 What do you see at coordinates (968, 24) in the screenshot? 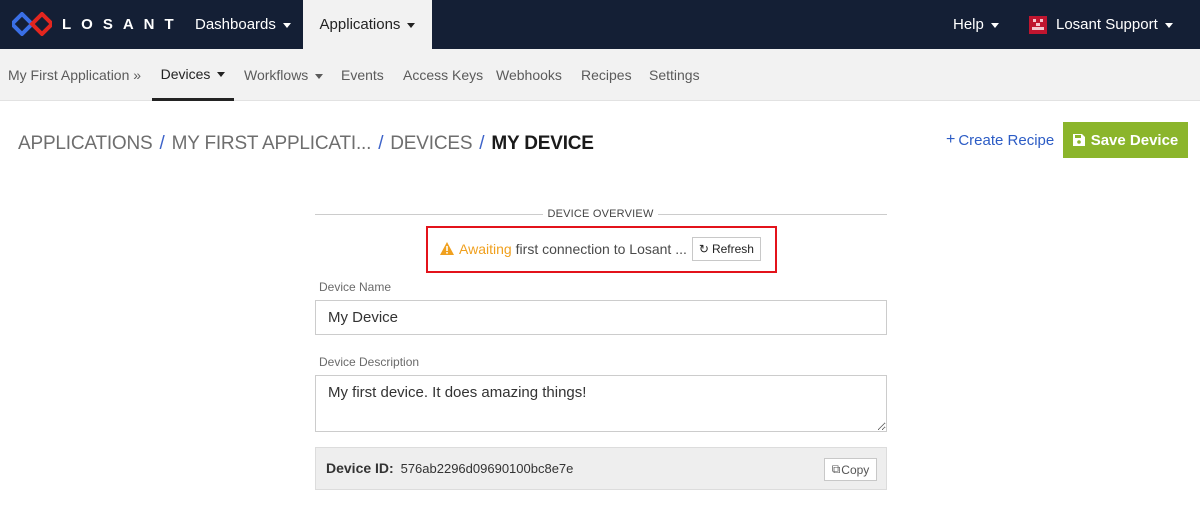
I see `nav-help-label: Help` at bounding box center [968, 24].